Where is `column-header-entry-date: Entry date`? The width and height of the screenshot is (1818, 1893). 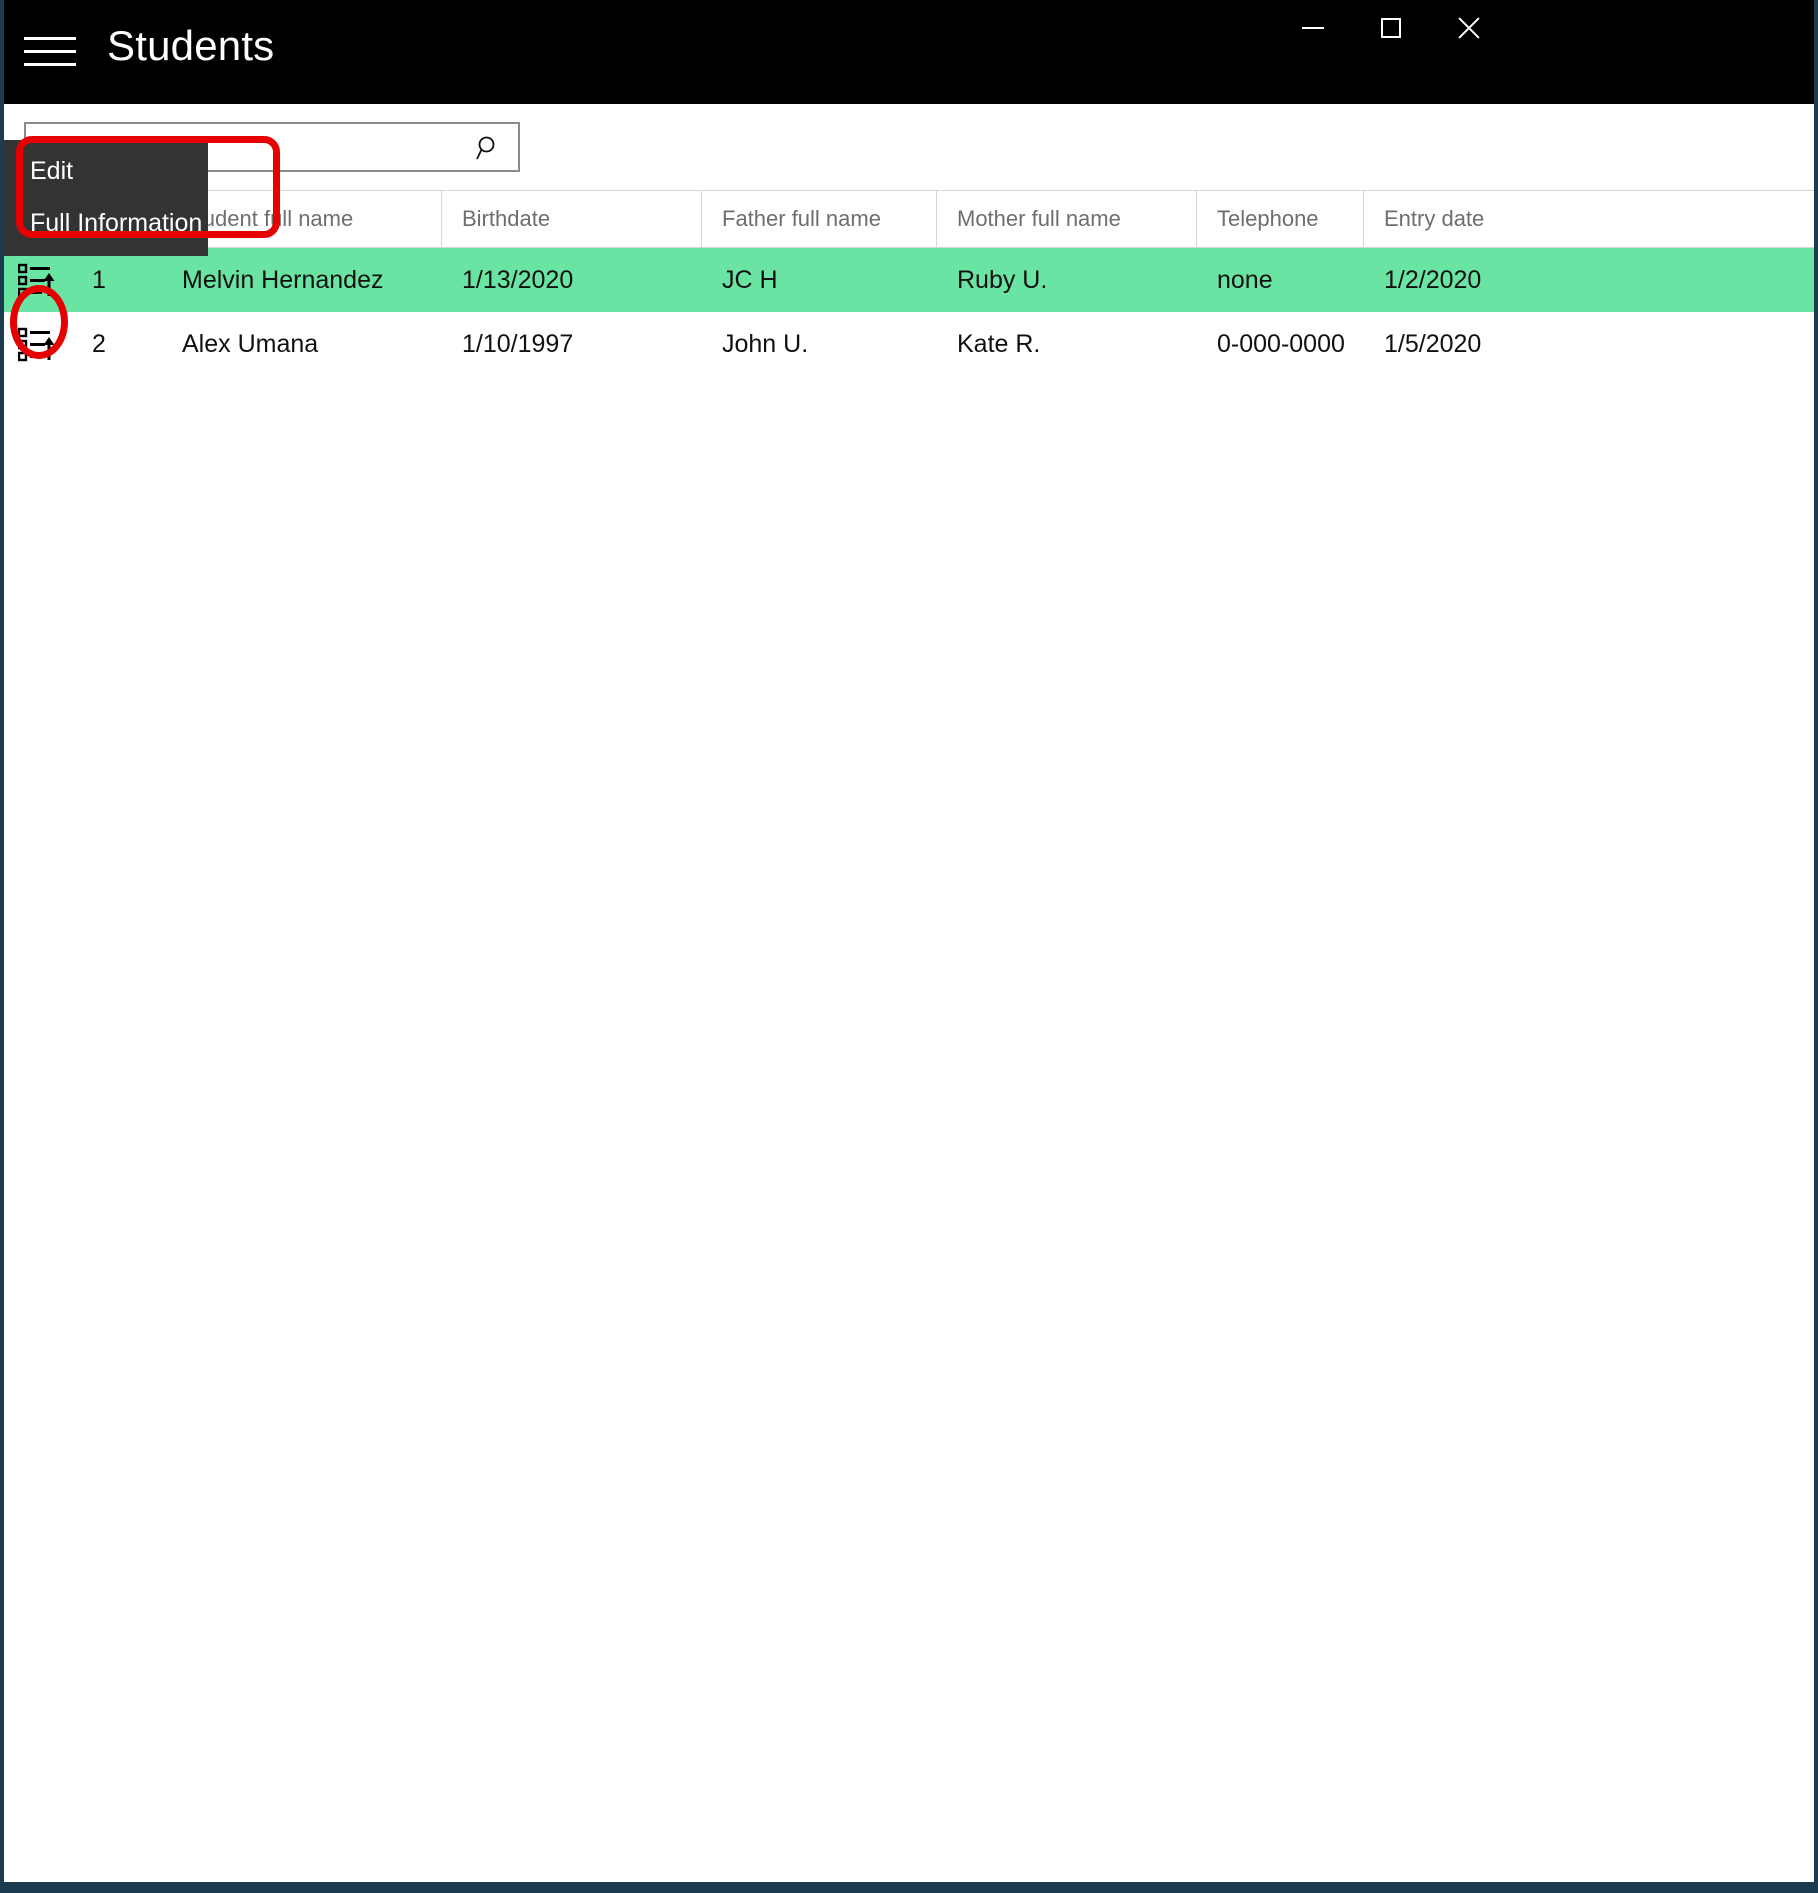
column-header-entry-date: Entry date is located at coordinates (1589, 219).